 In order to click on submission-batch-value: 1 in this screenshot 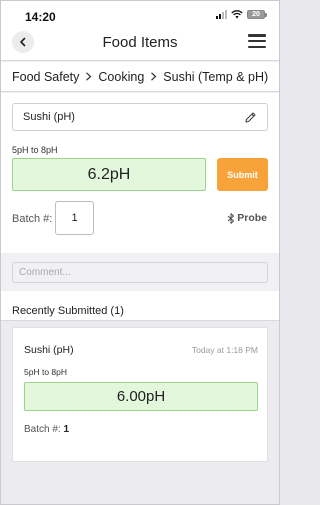, I will do `click(66, 429)`.